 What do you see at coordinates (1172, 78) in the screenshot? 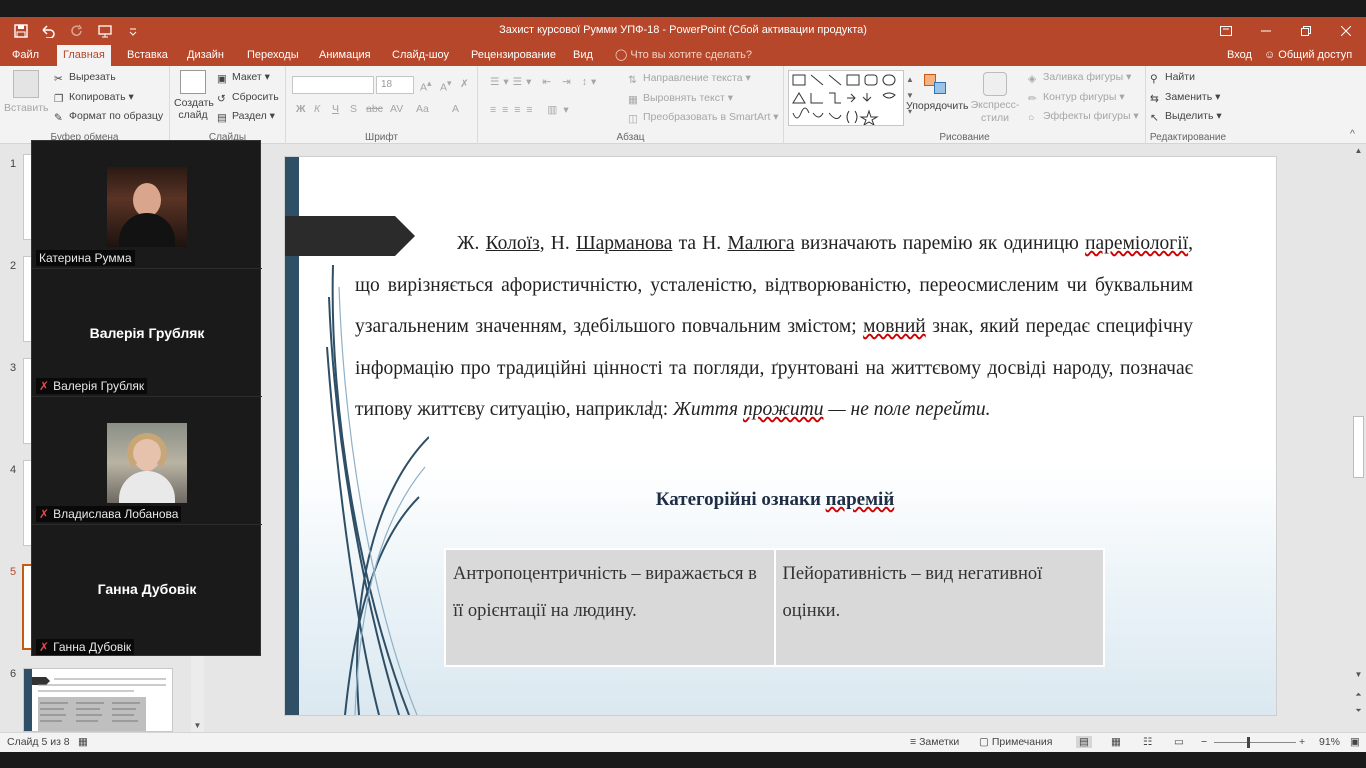
I see `find-button: ⚲ Найти` at bounding box center [1172, 78].